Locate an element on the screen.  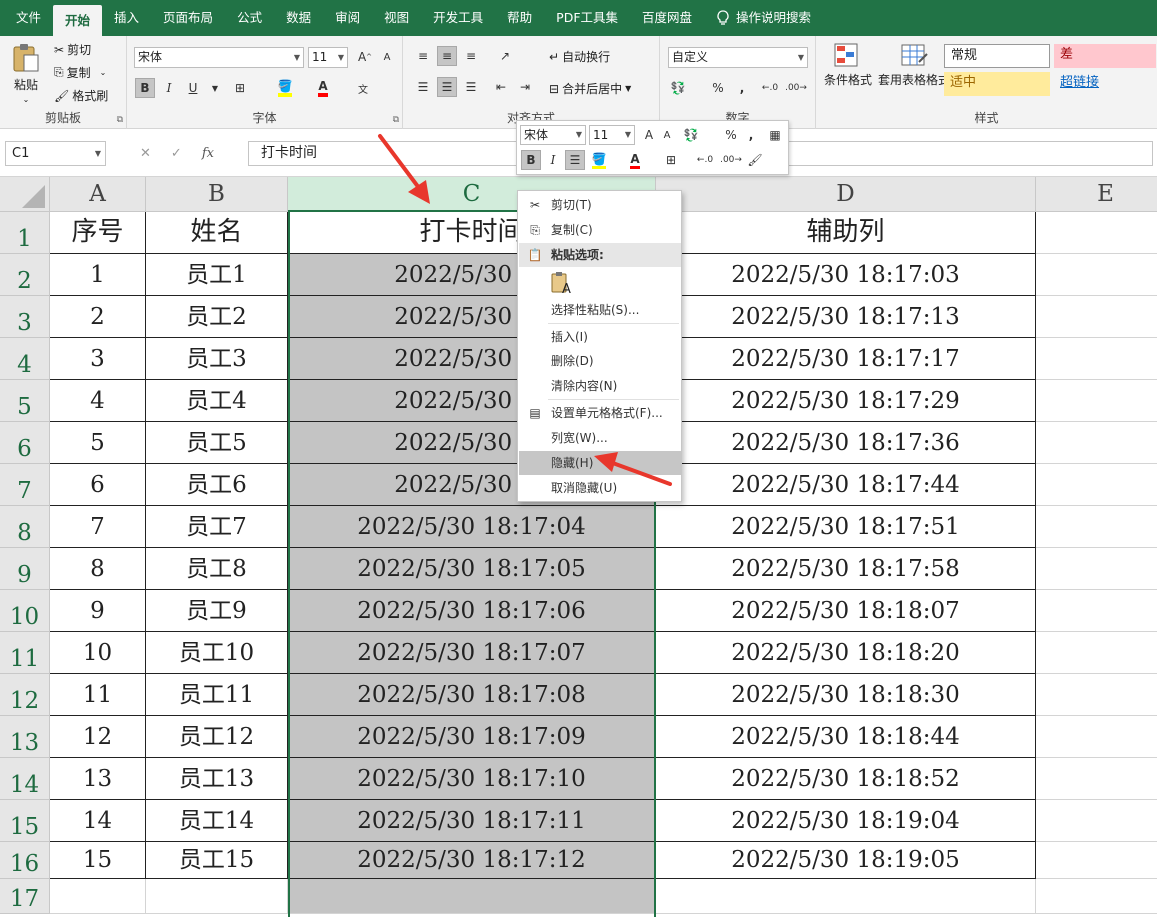
table-cell: 2022/5/30 18:17:17 is located at coordinates (846, 359).